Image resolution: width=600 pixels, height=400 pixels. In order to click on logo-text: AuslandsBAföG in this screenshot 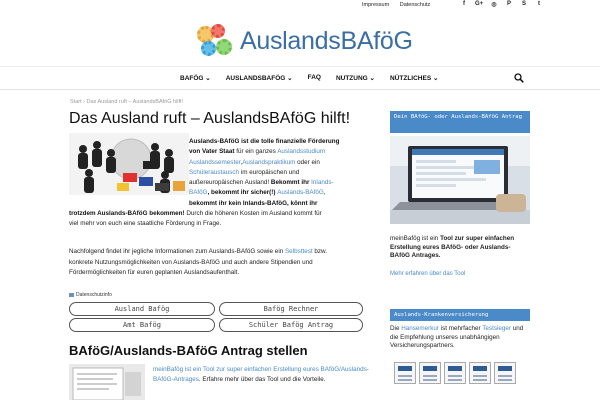, I will do `click(326, 40)`.